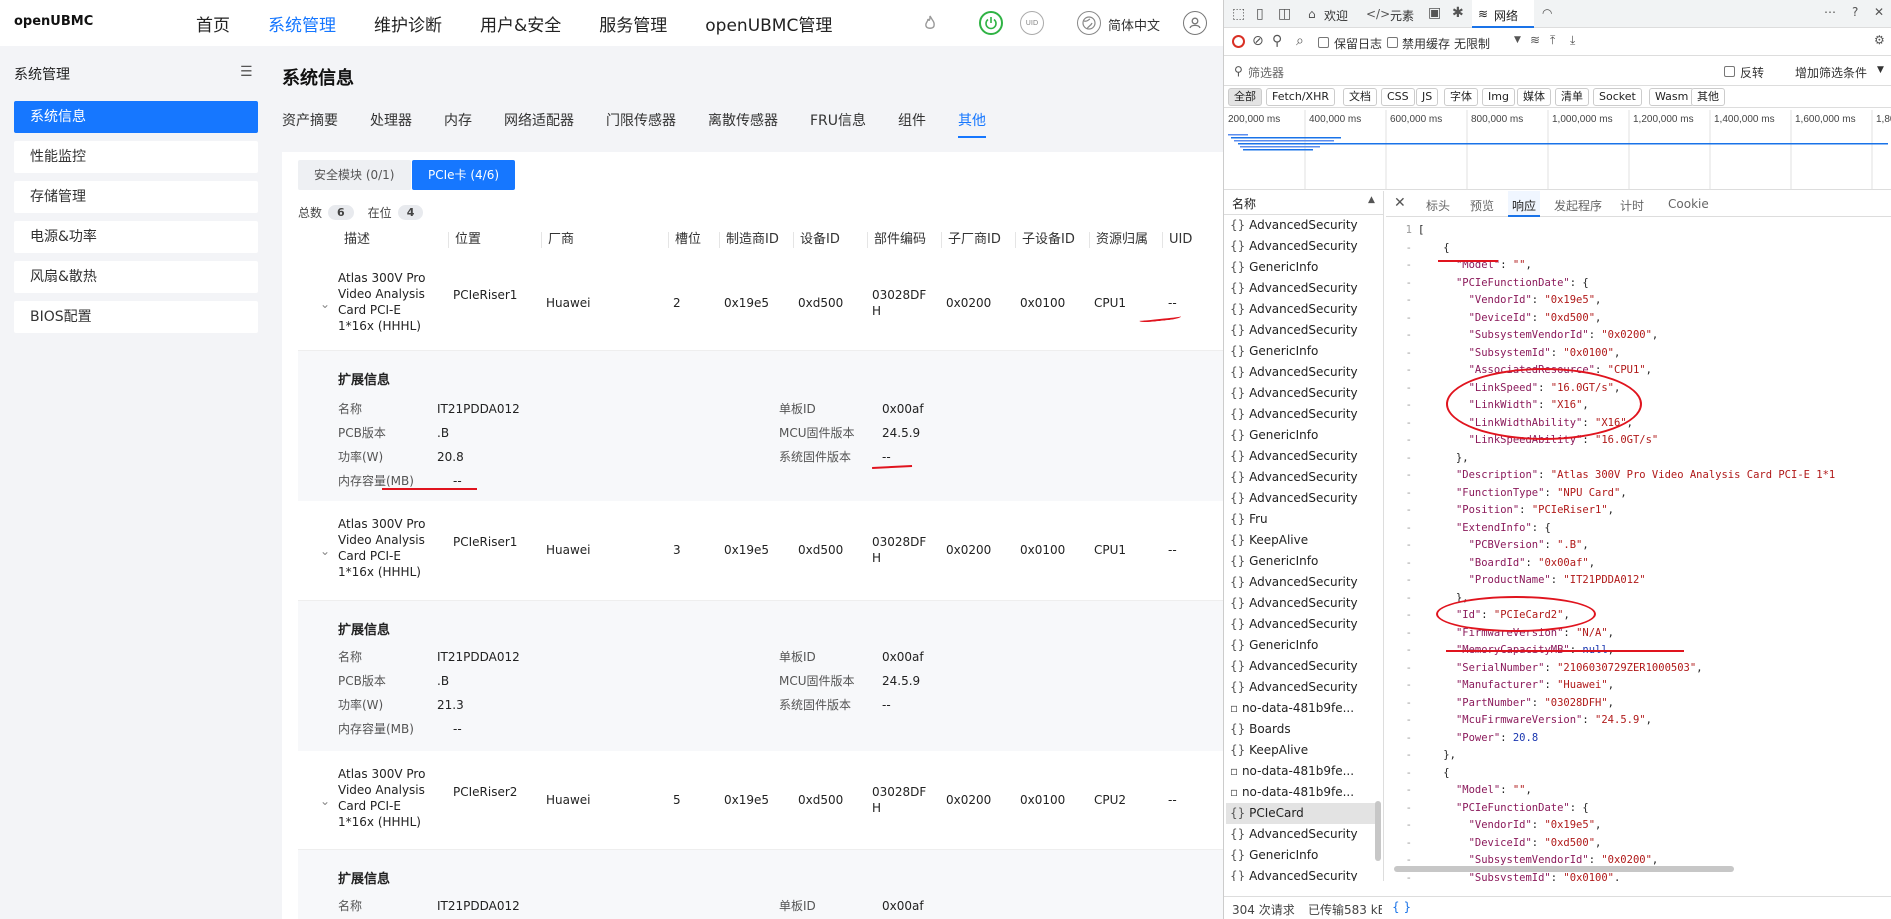  Describe the element at coordinates (1336, 15) in the screenshot. I see `tab-welcome: 欢迎` at that location.